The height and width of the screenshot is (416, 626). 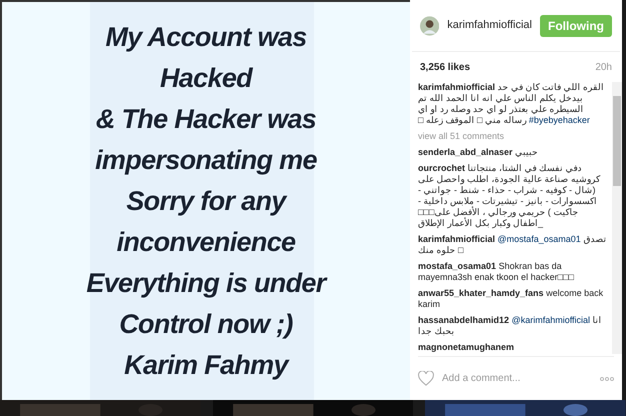 What do you see at coordinates (607, 378) in the screenshot?
I see `more-options-icon` at bounding box center [607, 378].